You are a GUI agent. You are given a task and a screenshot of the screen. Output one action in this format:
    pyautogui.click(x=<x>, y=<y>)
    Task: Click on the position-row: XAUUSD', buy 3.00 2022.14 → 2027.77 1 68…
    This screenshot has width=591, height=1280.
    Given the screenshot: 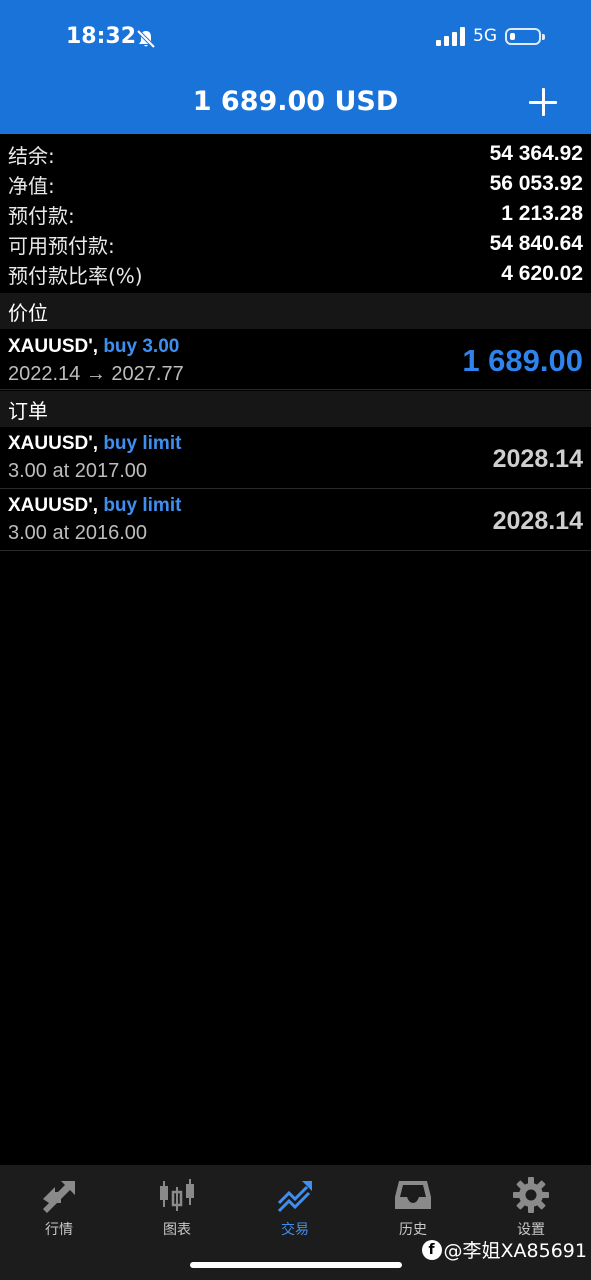 What is the action you would take?
    pyautogui.click(x=295, y=359)
    